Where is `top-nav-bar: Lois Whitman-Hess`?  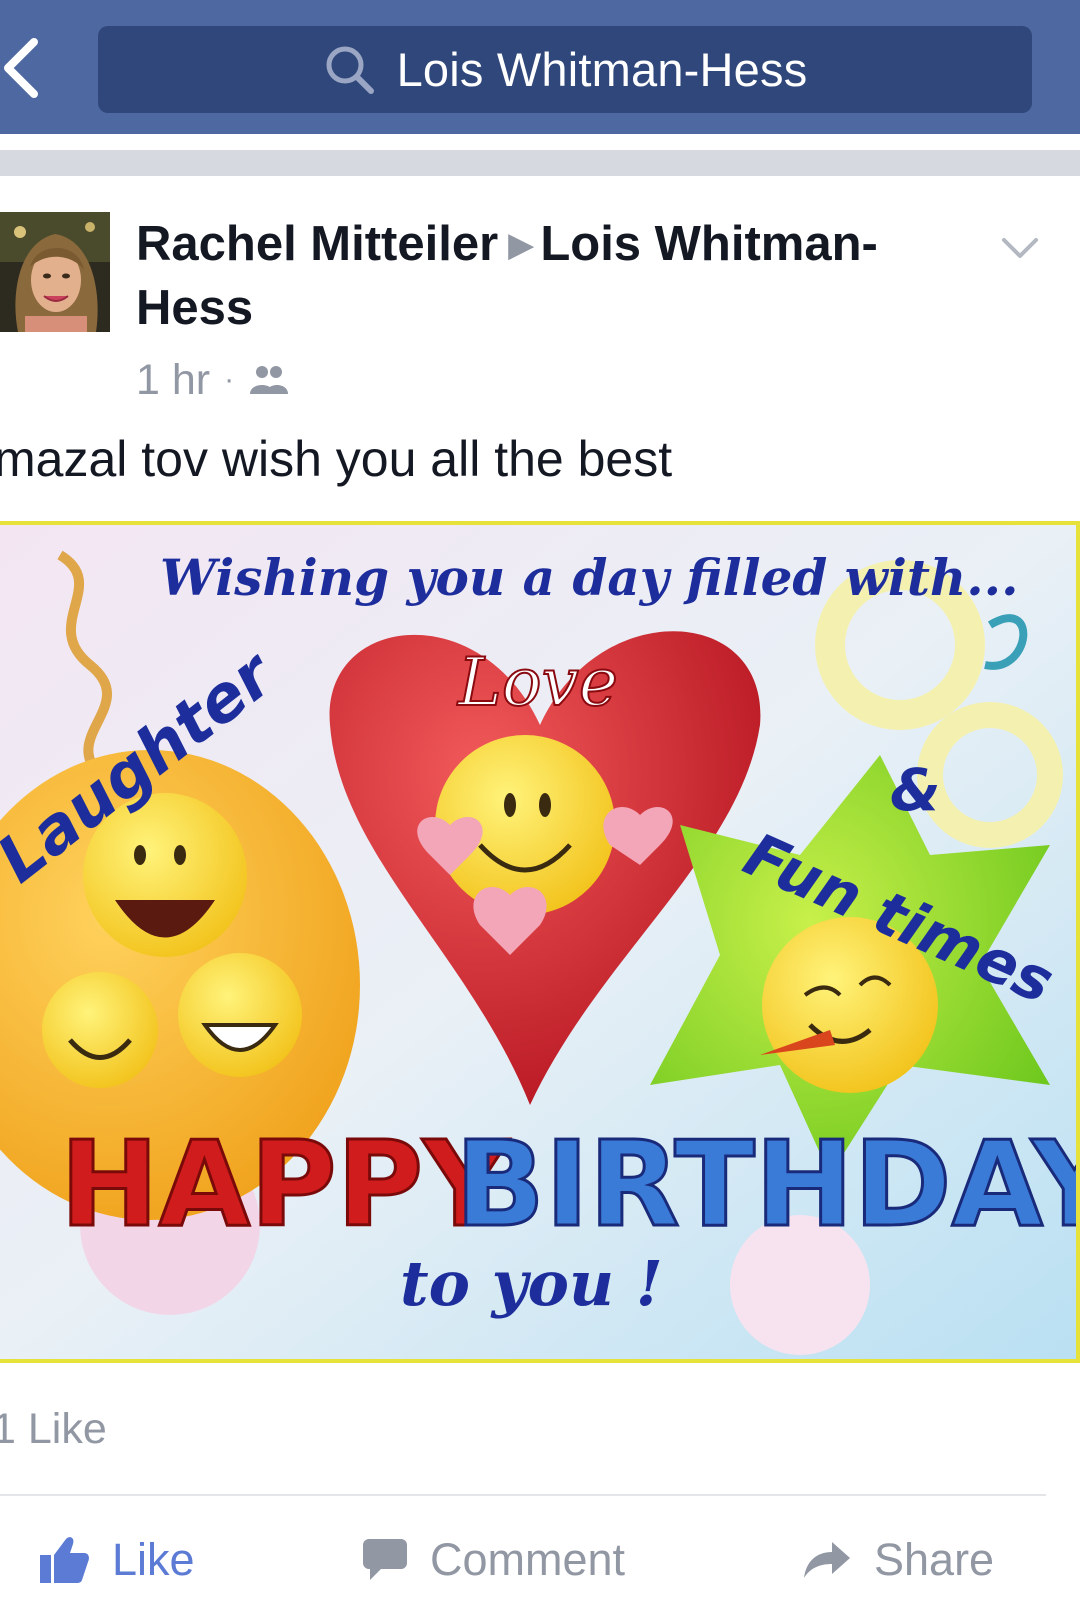
top-nav-bar: Lois Whitman-Hess is located at coordinates (540, 67).